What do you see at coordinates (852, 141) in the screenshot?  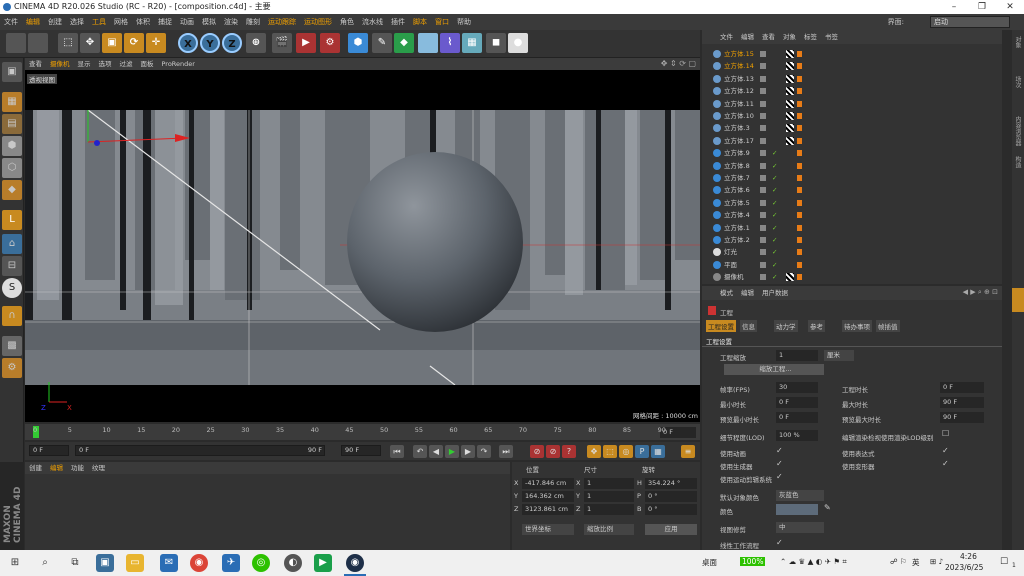 I see `object-row: 立方体.17` at bounding box center [852, 141].